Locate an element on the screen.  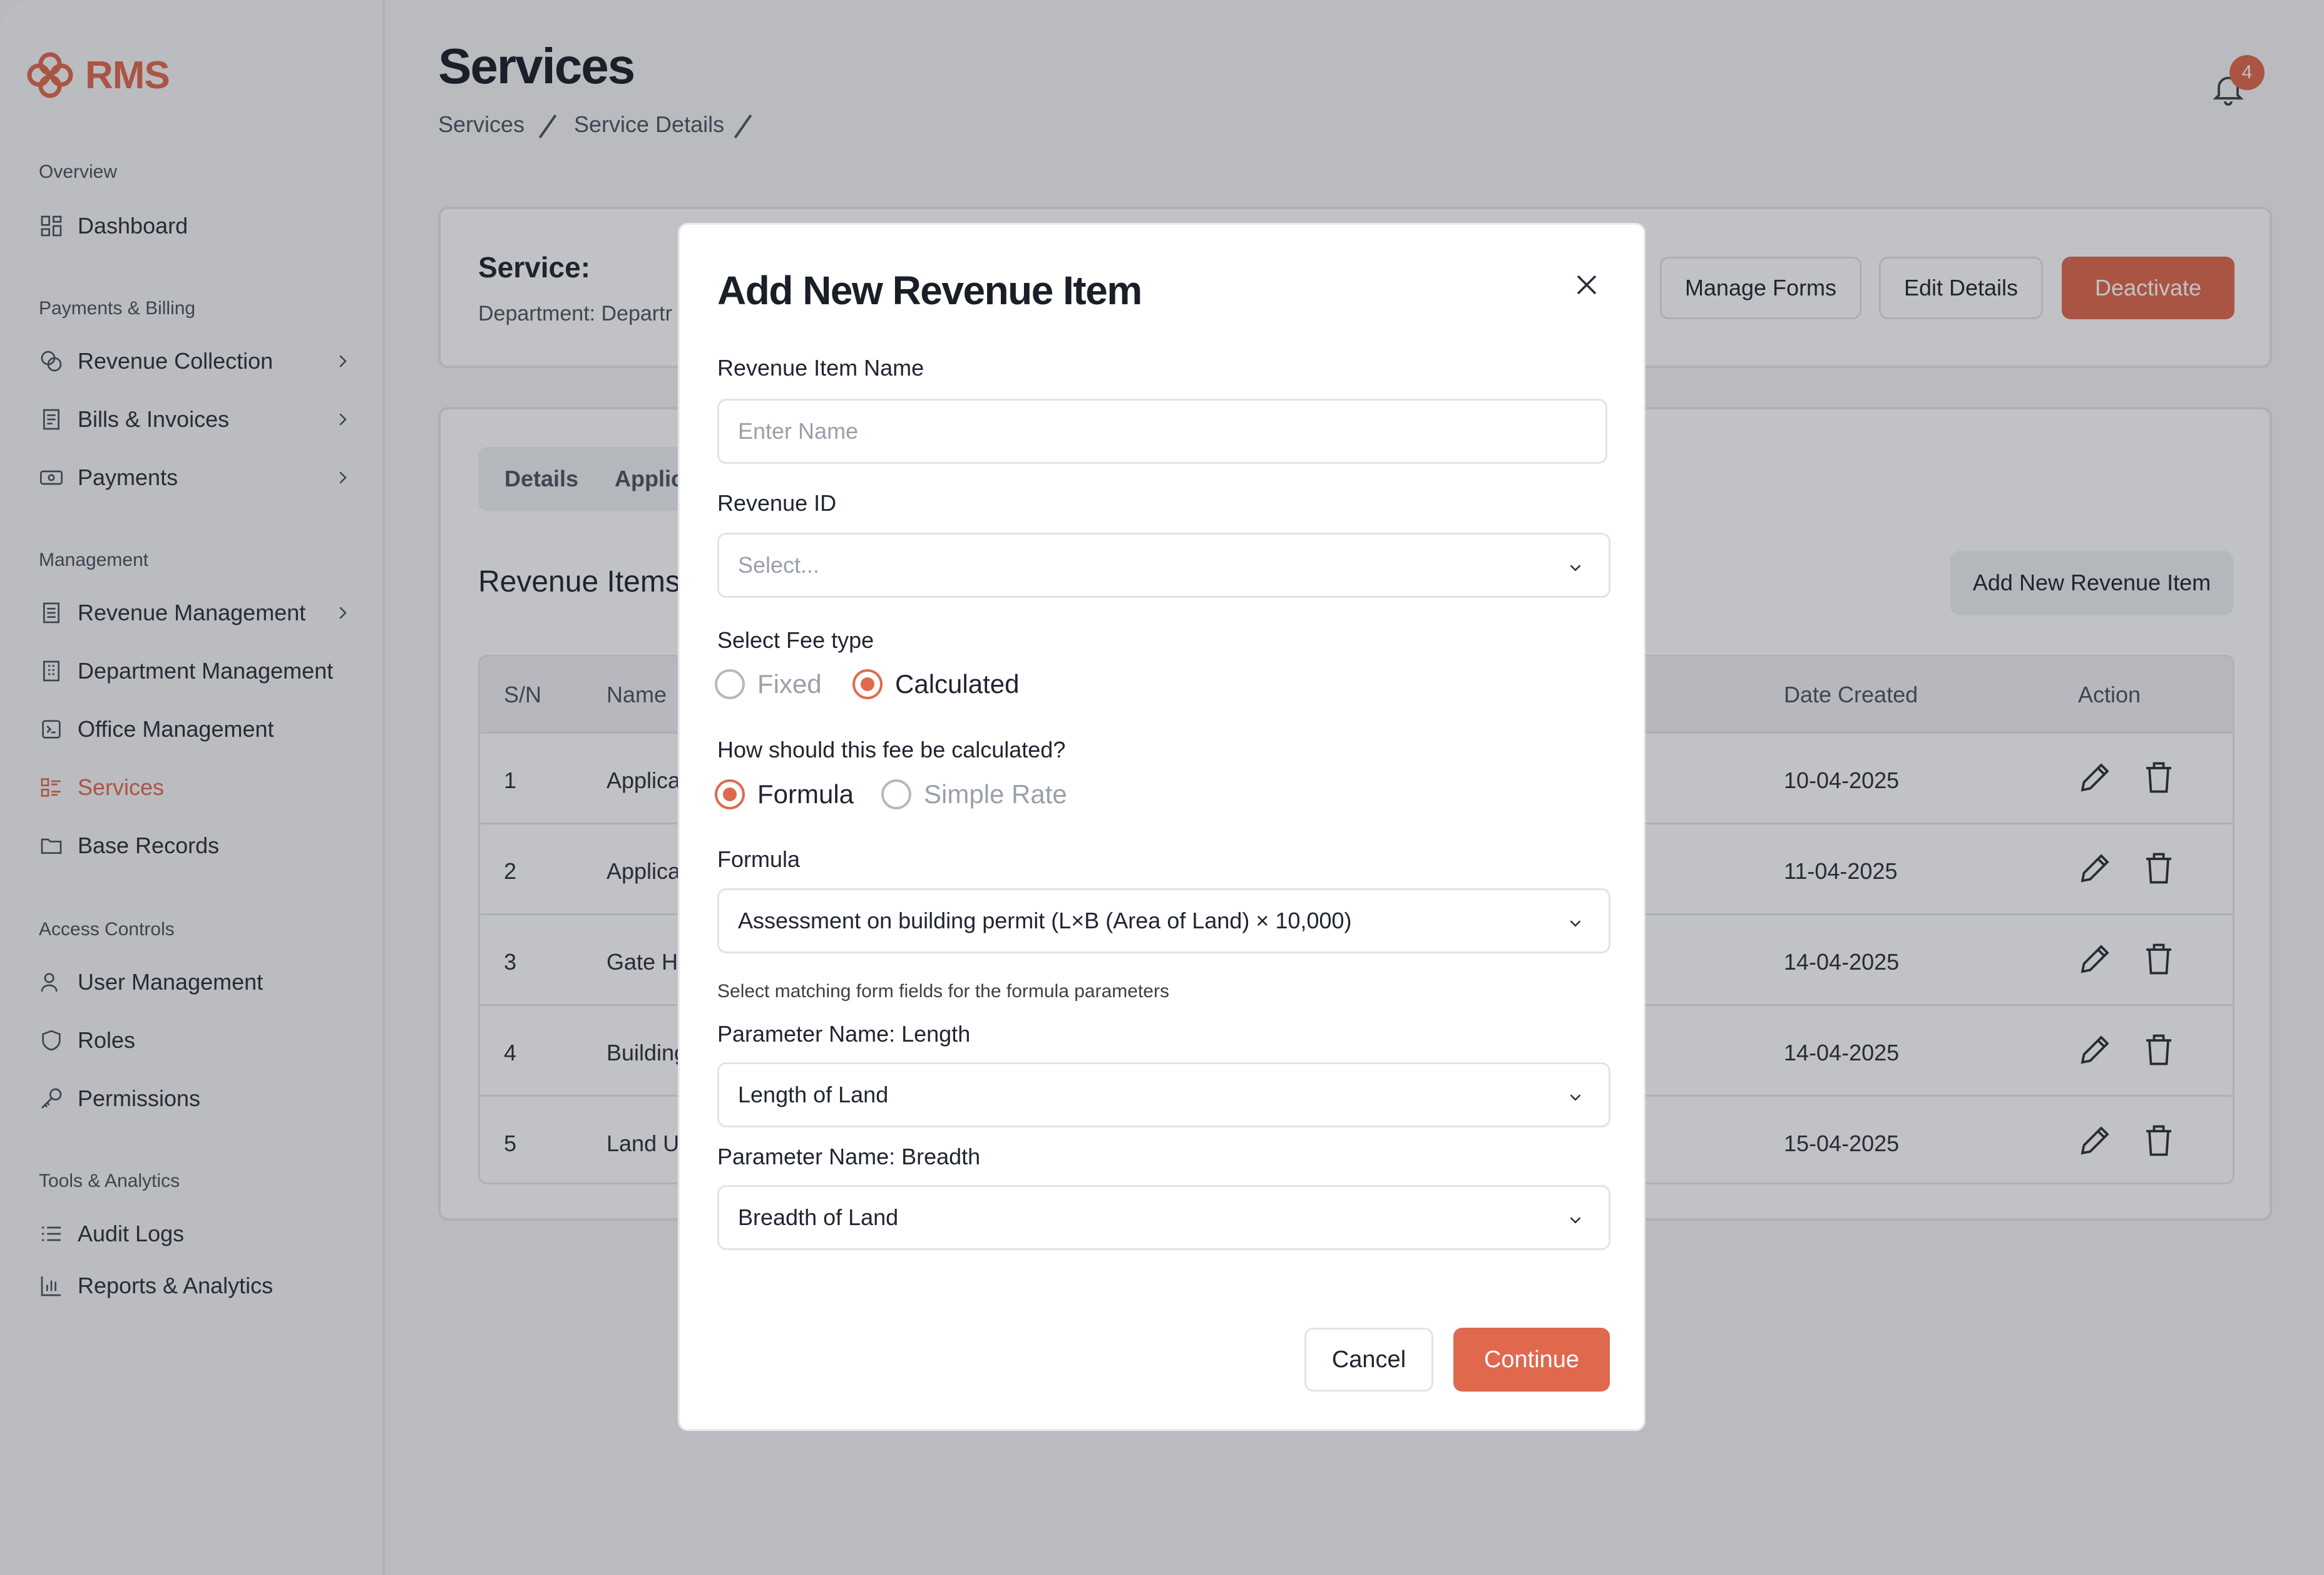
param-length-label: Parameter Name: Length is located at coordinates (844, 1034).